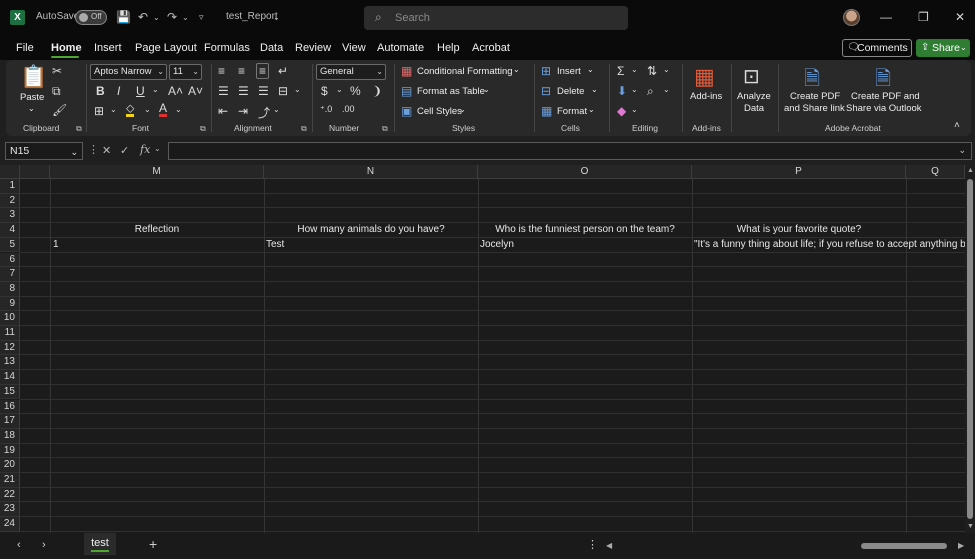  Describe the element at coordinates (143, 17) in the screenshot. I see `undo-icon: ↶` at that location.